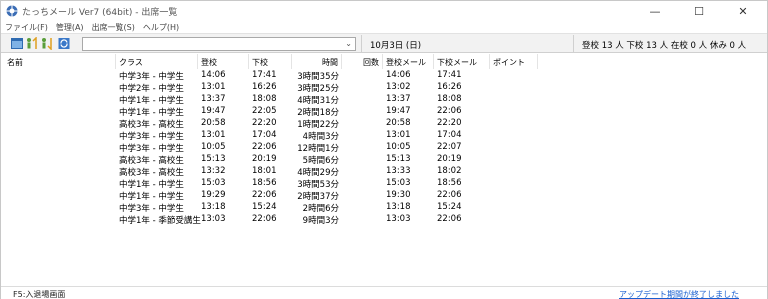 This screenshot has height=299, width=768. Describe the element at coordinates (264, 171) in the screenshot. I see `cell-checkout: 18:01` at that location.